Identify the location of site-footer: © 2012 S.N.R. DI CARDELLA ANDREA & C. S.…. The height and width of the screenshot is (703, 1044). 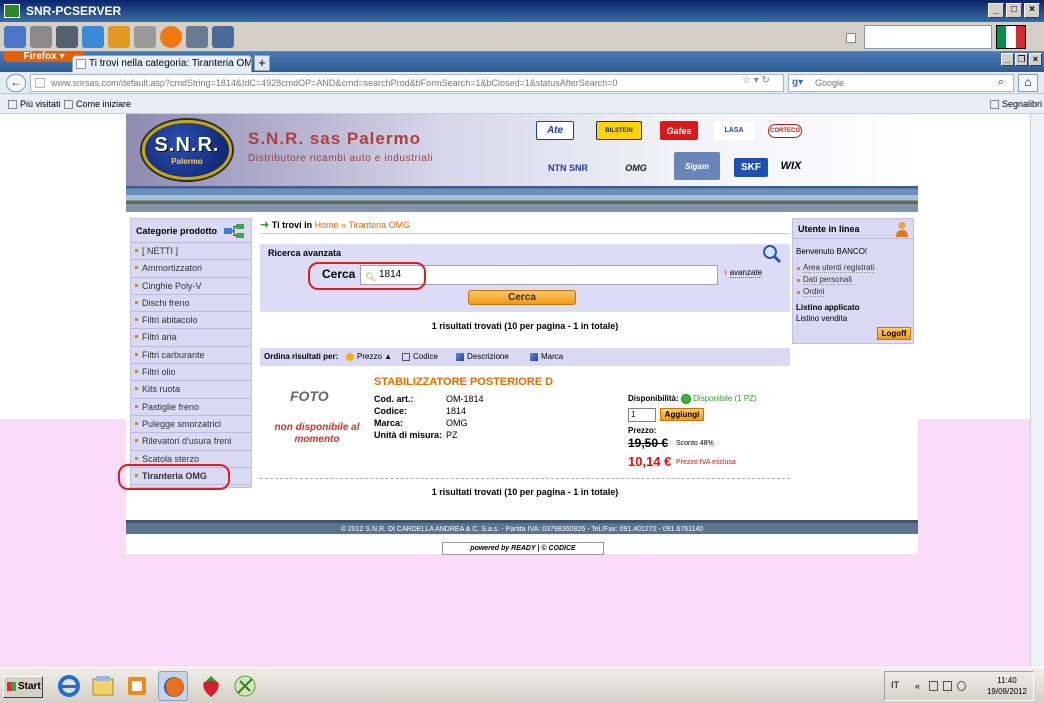
(522, 527).